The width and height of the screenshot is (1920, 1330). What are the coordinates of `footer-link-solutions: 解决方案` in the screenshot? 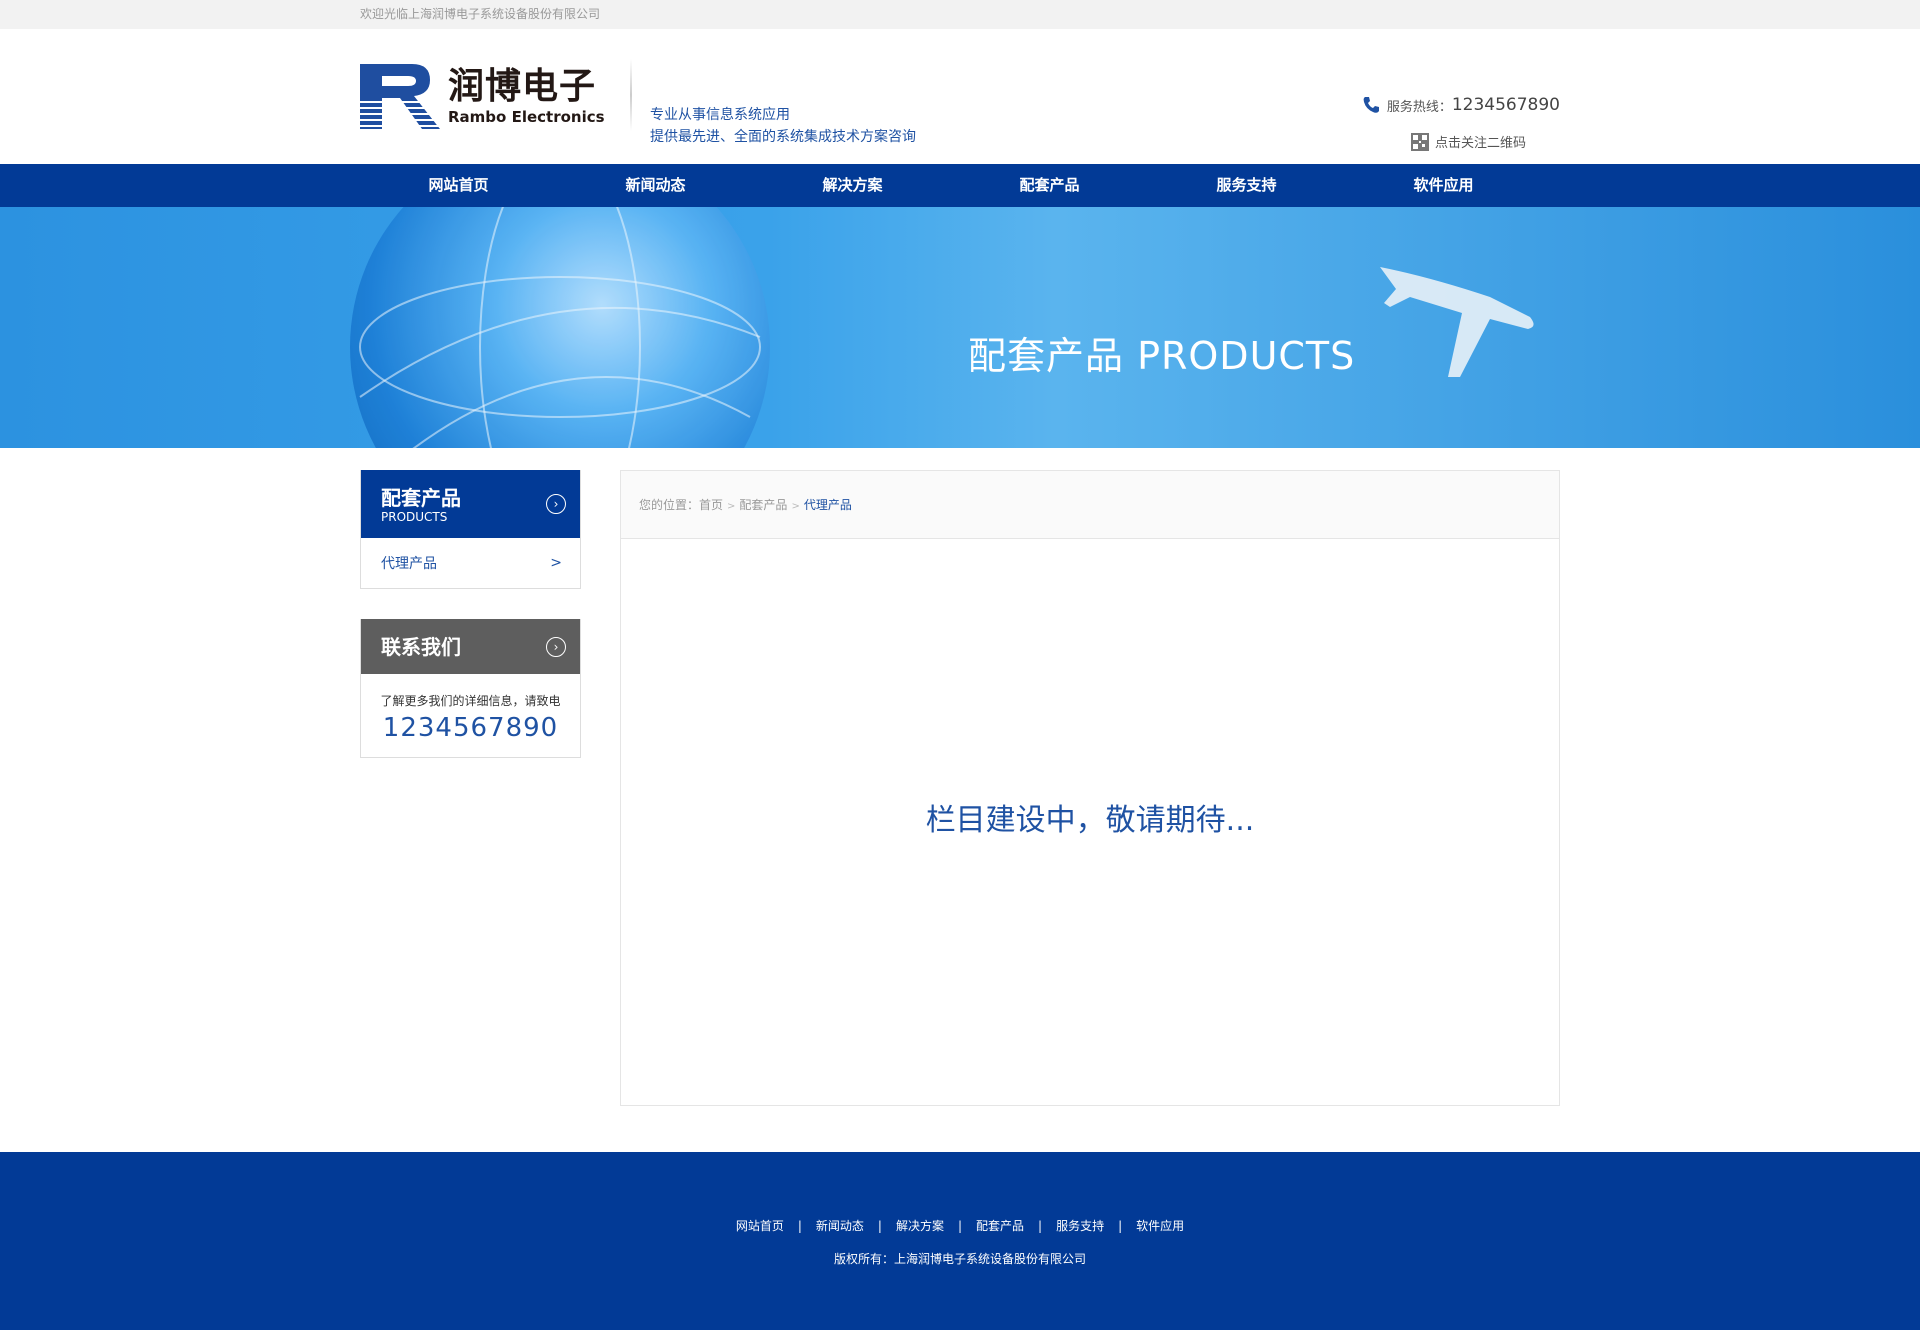 It's located at (920, 1226).